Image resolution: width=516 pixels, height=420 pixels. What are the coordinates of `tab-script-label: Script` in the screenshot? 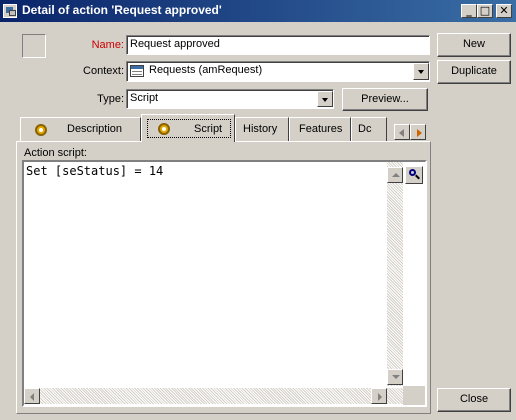 It's located at (208, 129).